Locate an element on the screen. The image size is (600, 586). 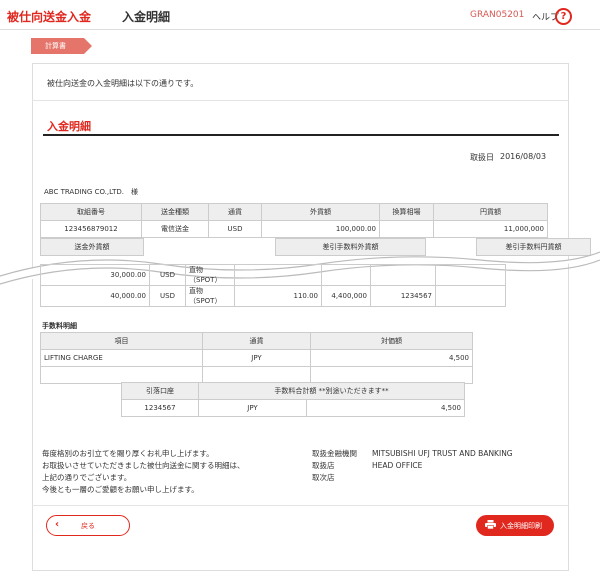
table-row: 30,000.00 USD 直物（SPOT） is located at coordinates (273, 275).